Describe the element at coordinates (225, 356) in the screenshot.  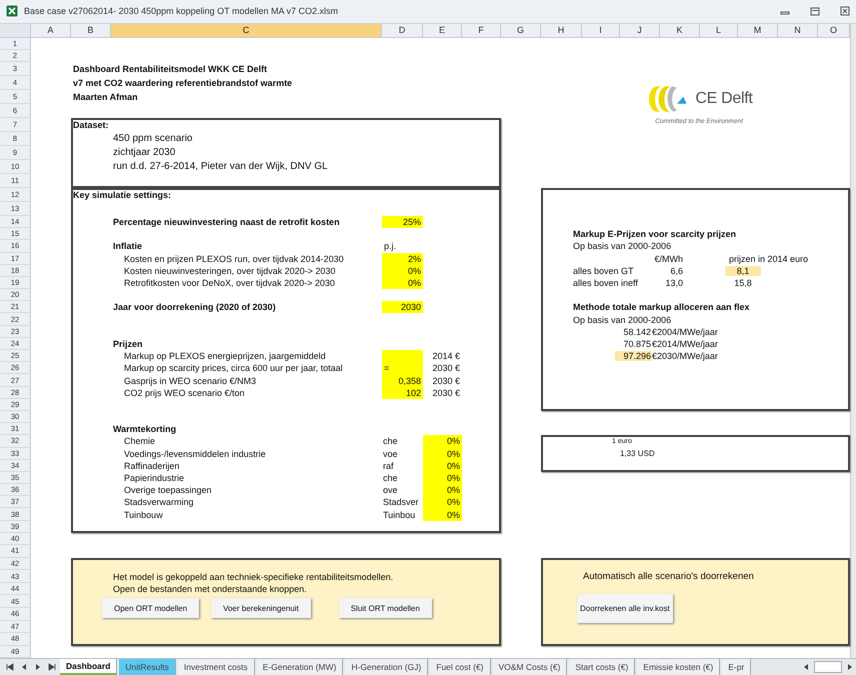
I see `setting-label: Markup op PLEXOS energieprijzen, jaargemiddeld` at that location.